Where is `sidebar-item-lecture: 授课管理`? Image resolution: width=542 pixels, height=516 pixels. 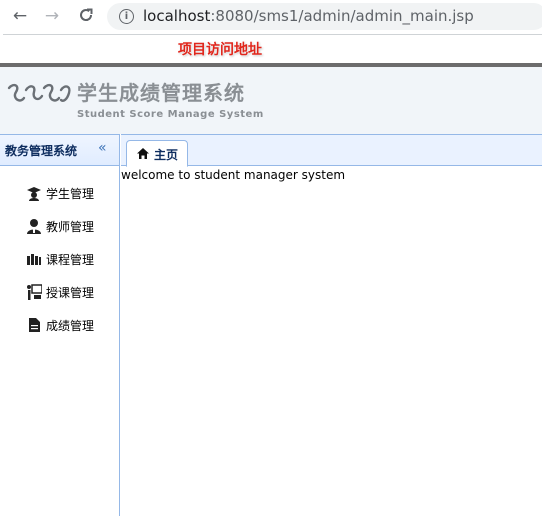 sidebar-item-lecture: 授课管理 is located at coordinates (59, 291).